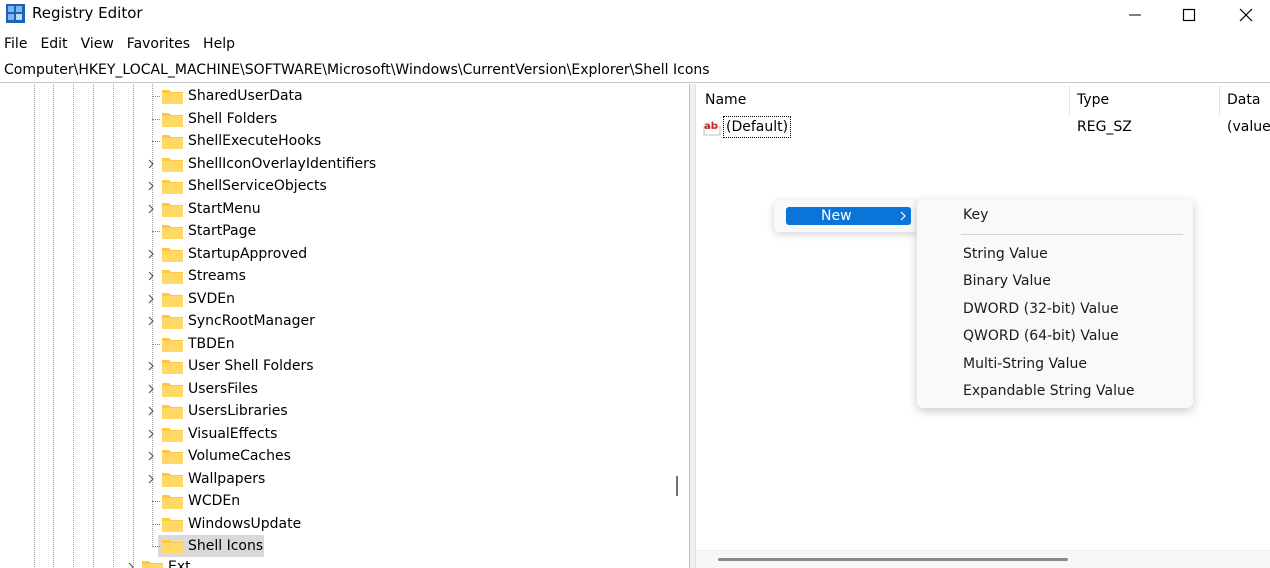 This screenshot has width=1270, height=568. Describe the element at coordinates (345, 546) in the screenshot. I see `tree-item: Shell Icons` at that location.